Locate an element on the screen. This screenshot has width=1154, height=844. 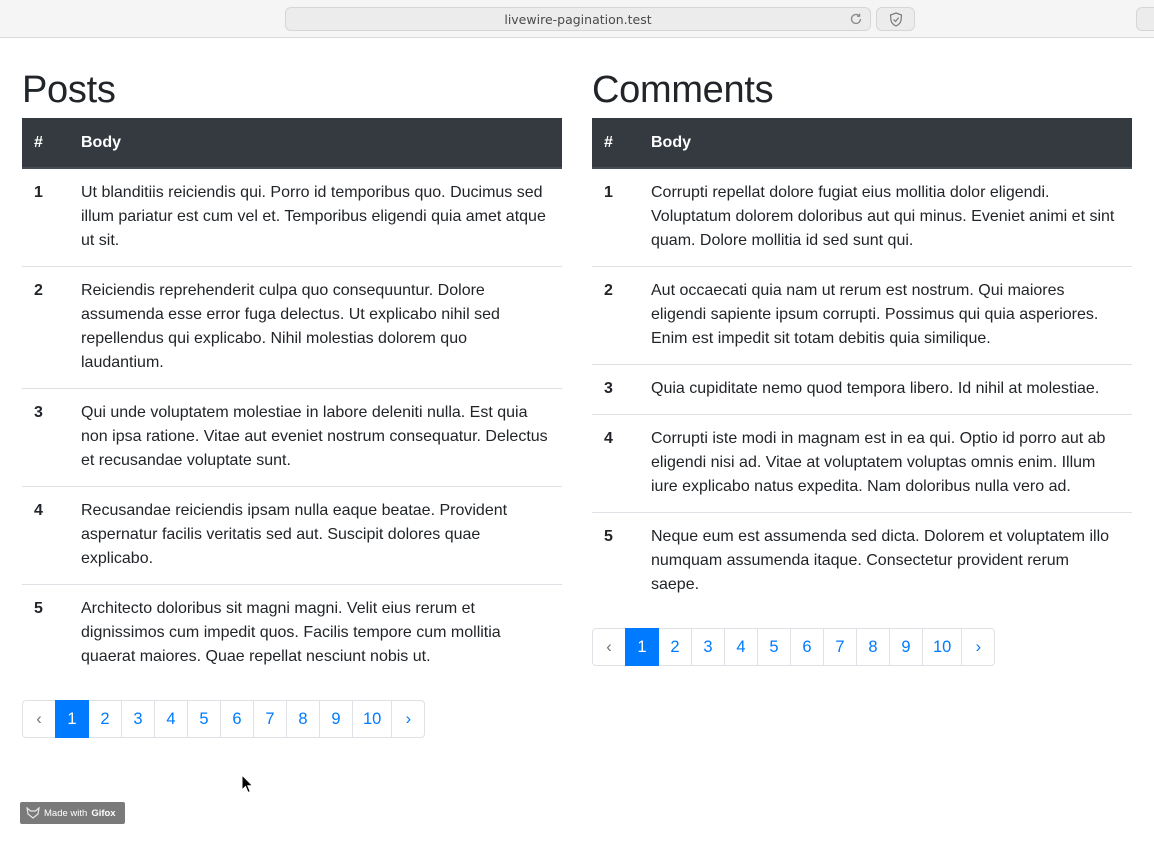
reload-icon is located at coordinates (856, 19).